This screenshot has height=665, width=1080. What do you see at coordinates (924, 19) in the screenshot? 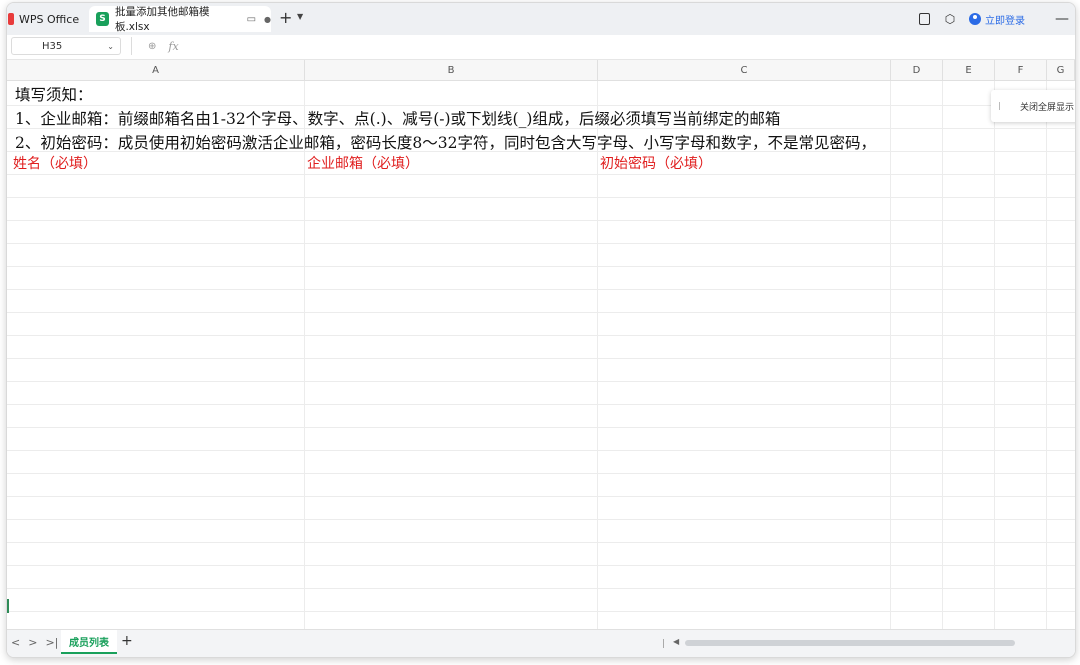
I see `window-icon` at bounding box center [924, 19].